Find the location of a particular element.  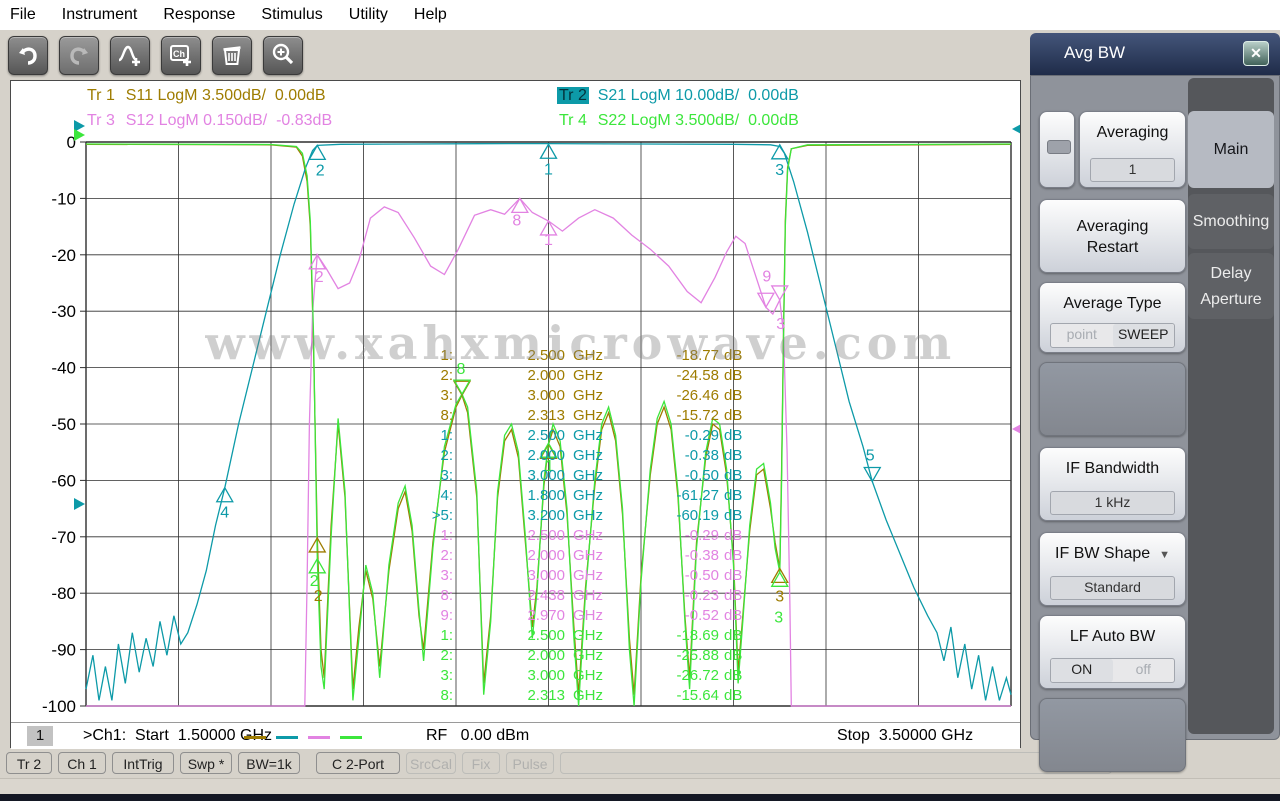

averaging-button: Averaging 1 is located at coordinates (1132, 149).